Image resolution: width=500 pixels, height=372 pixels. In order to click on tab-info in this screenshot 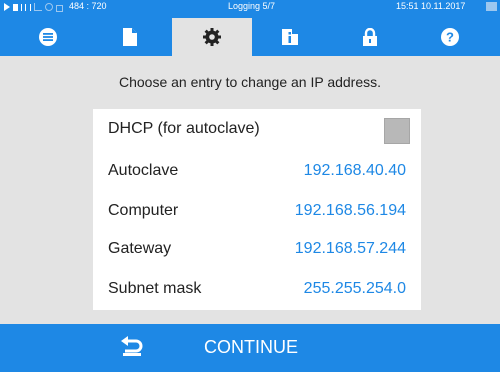, I will do `click(290, 37)`.